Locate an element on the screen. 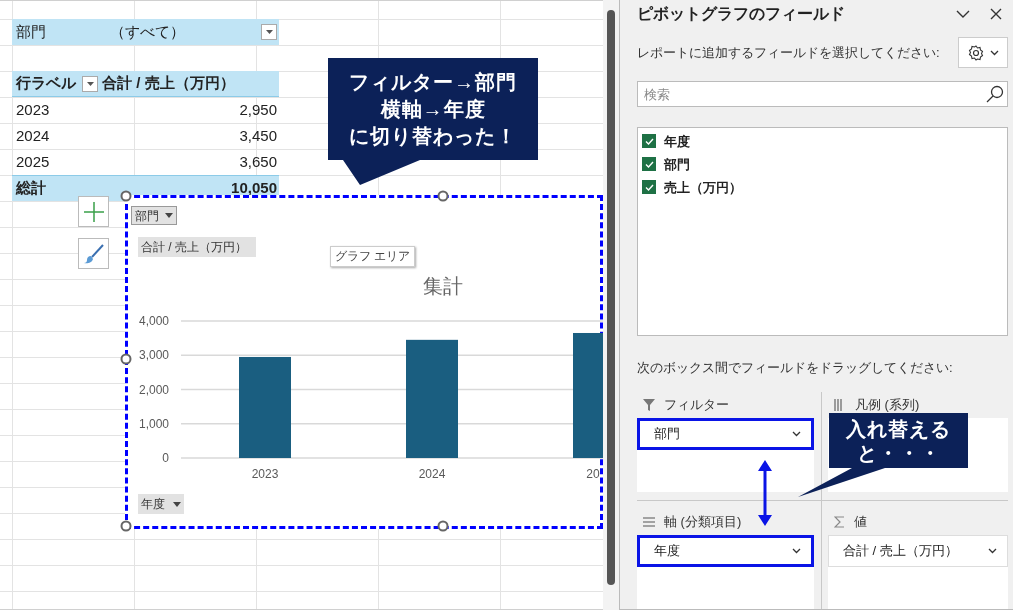 This screenshot has height=616, width=1013. drop-area: 年度 is located at coordinates (725, 572).